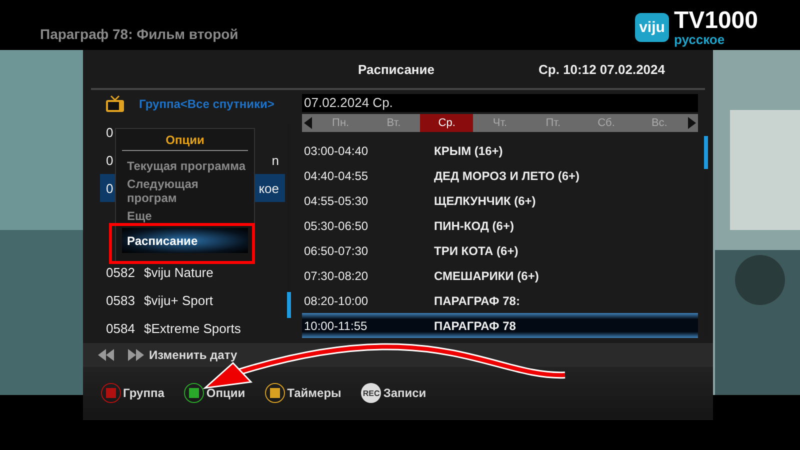 Image resolution: width=800 pixels, height=450 pixels. I want to click on program-name: ПАРАГРАФ 78:, so click(477, 301).